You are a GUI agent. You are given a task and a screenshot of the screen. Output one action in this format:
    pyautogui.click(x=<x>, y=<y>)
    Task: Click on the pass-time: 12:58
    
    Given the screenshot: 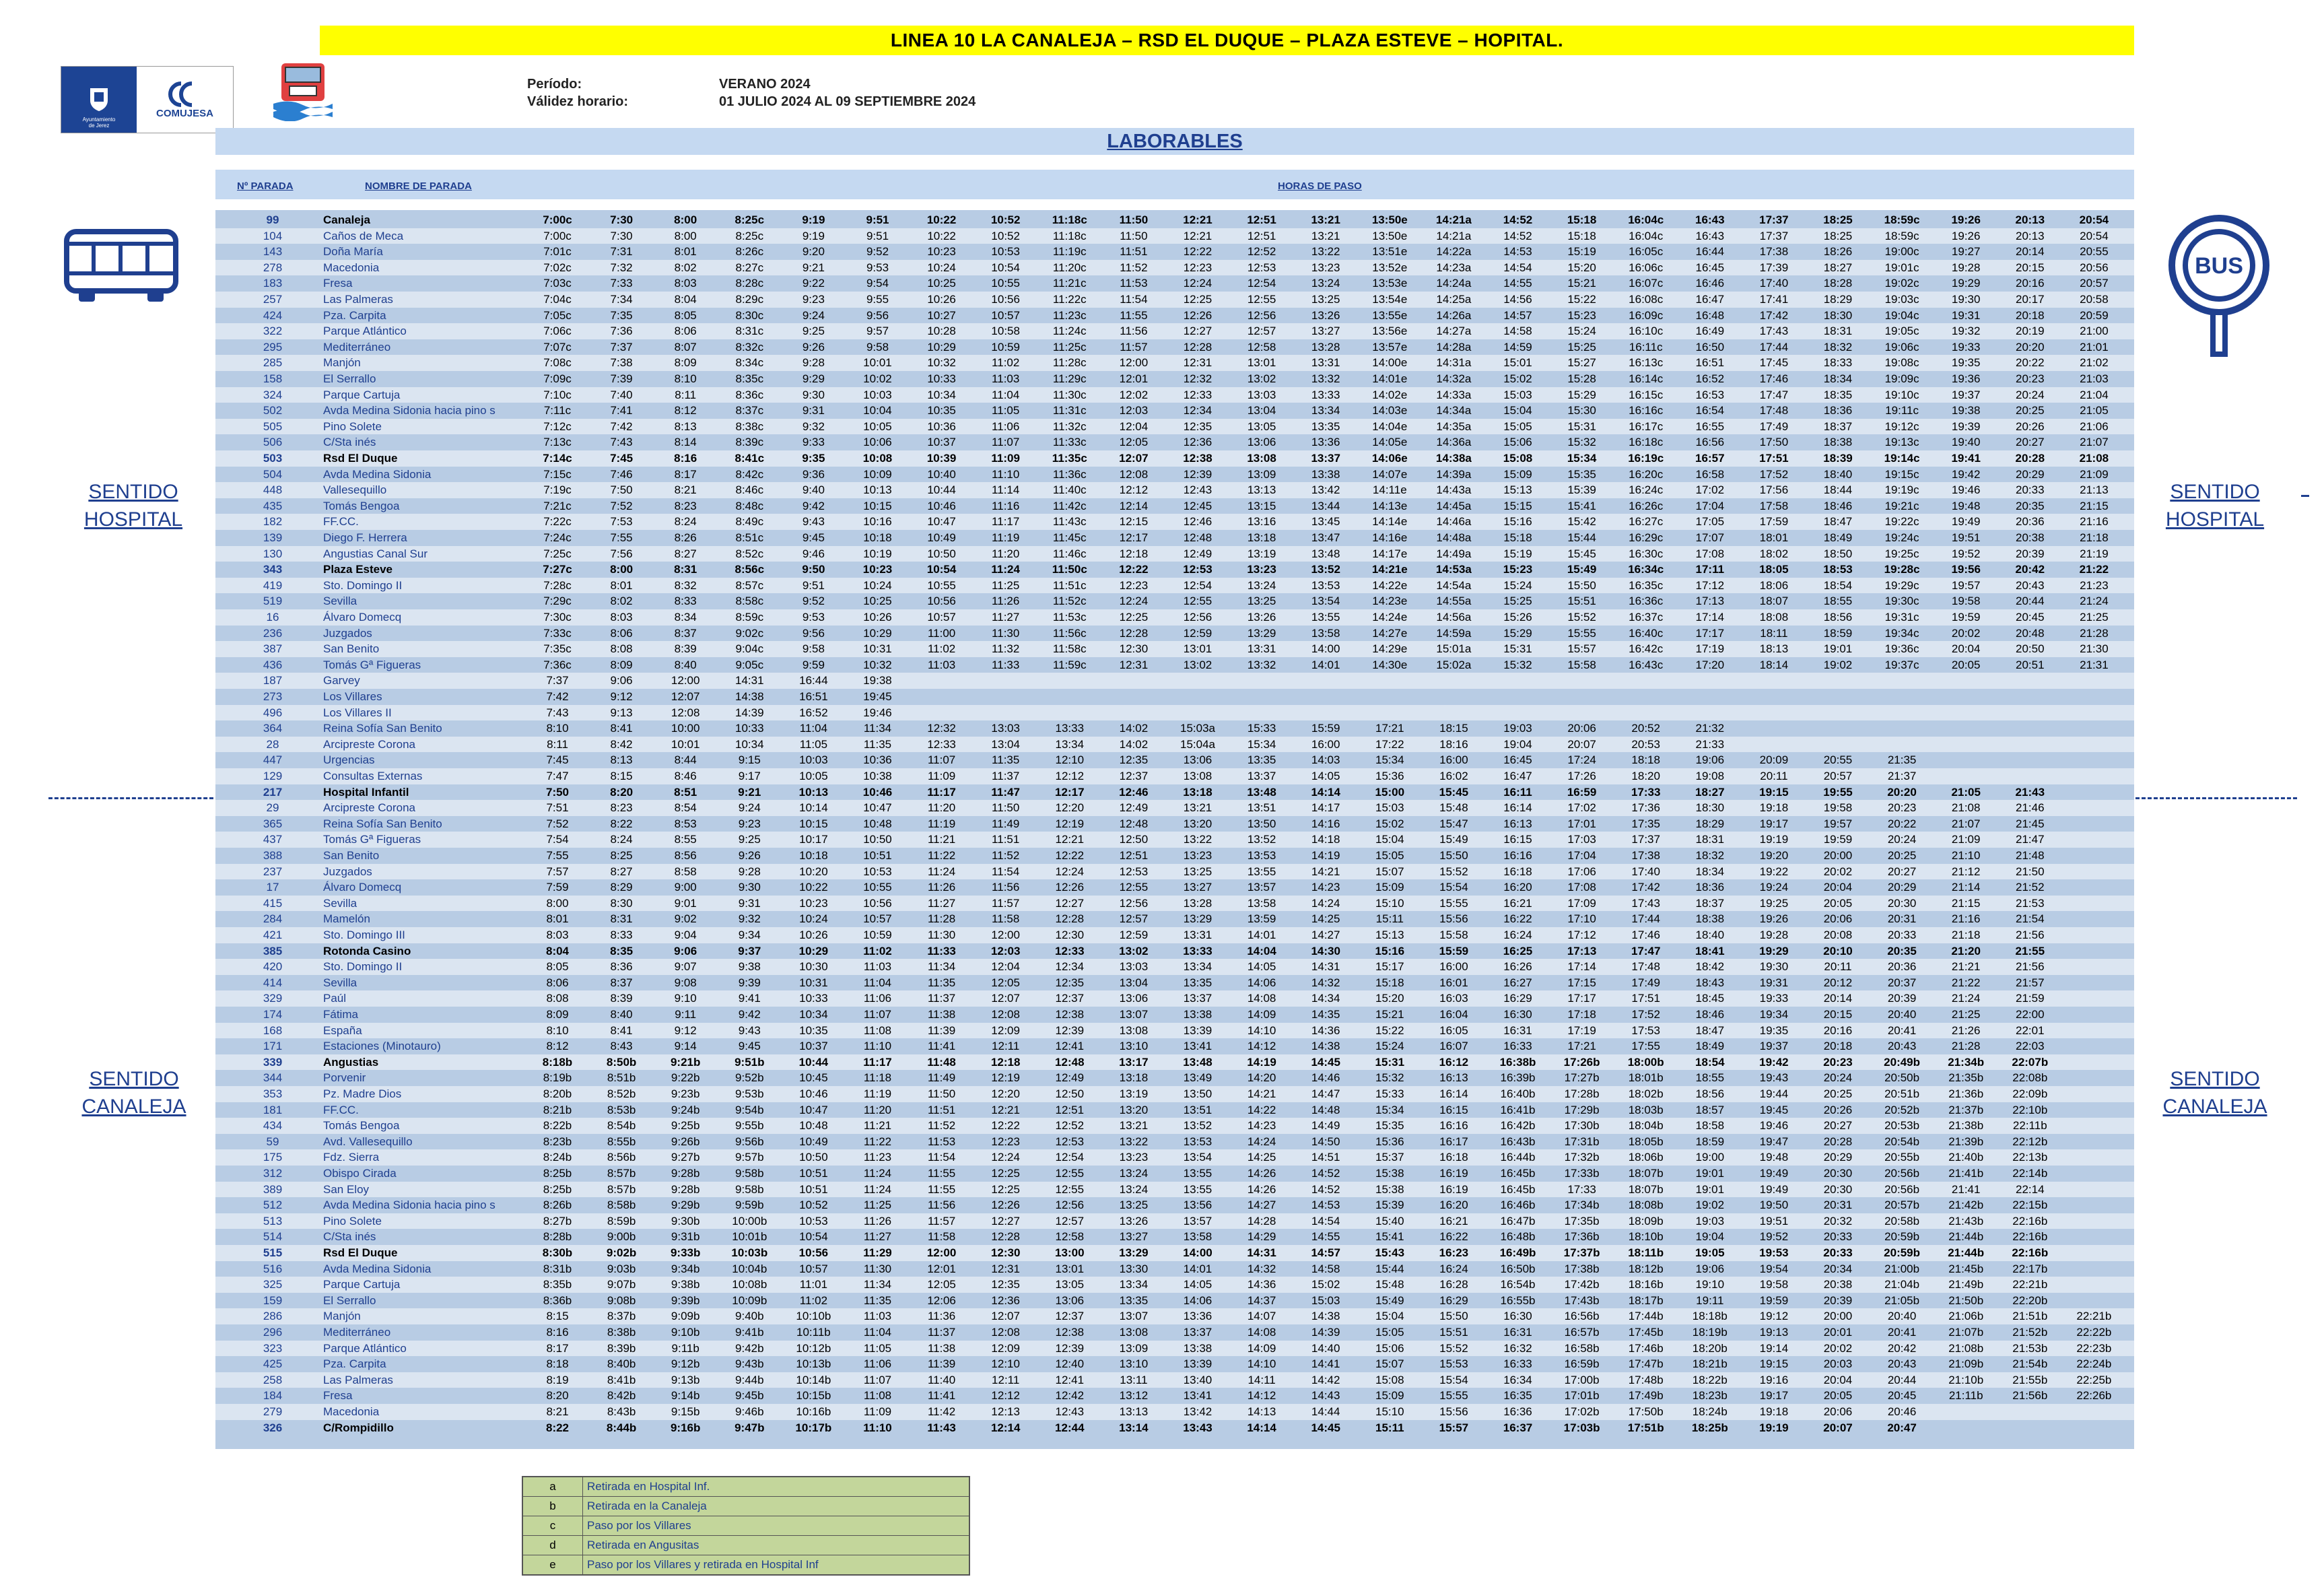 What is the action you would take?
    pyautogui.click(x=1261, y=346)
    